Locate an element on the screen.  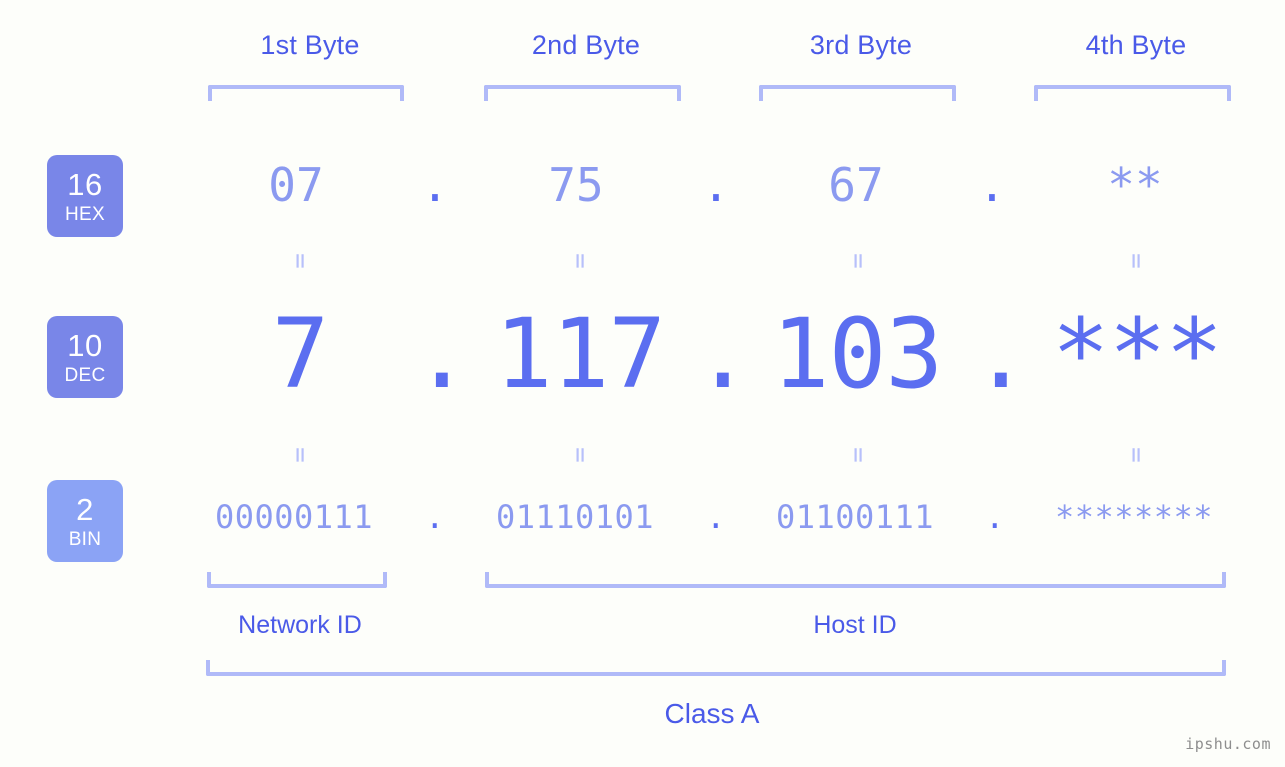
bin-value-byte-3: 01100111 is located at coordinates (855, 517).